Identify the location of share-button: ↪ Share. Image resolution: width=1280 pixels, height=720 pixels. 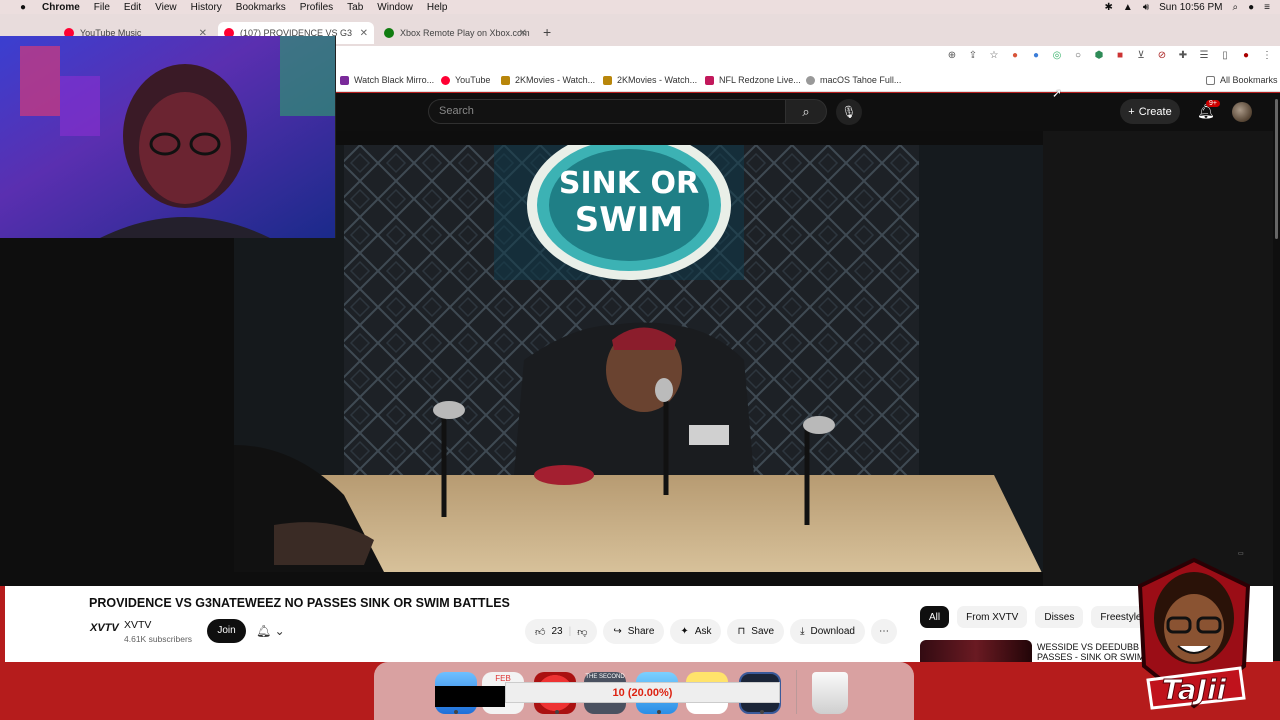
(634, 631).